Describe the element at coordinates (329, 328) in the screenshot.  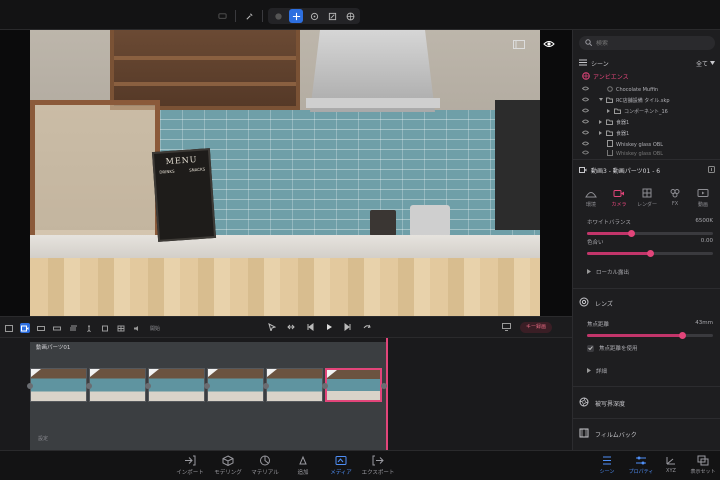
I see `play-icon` at that location.